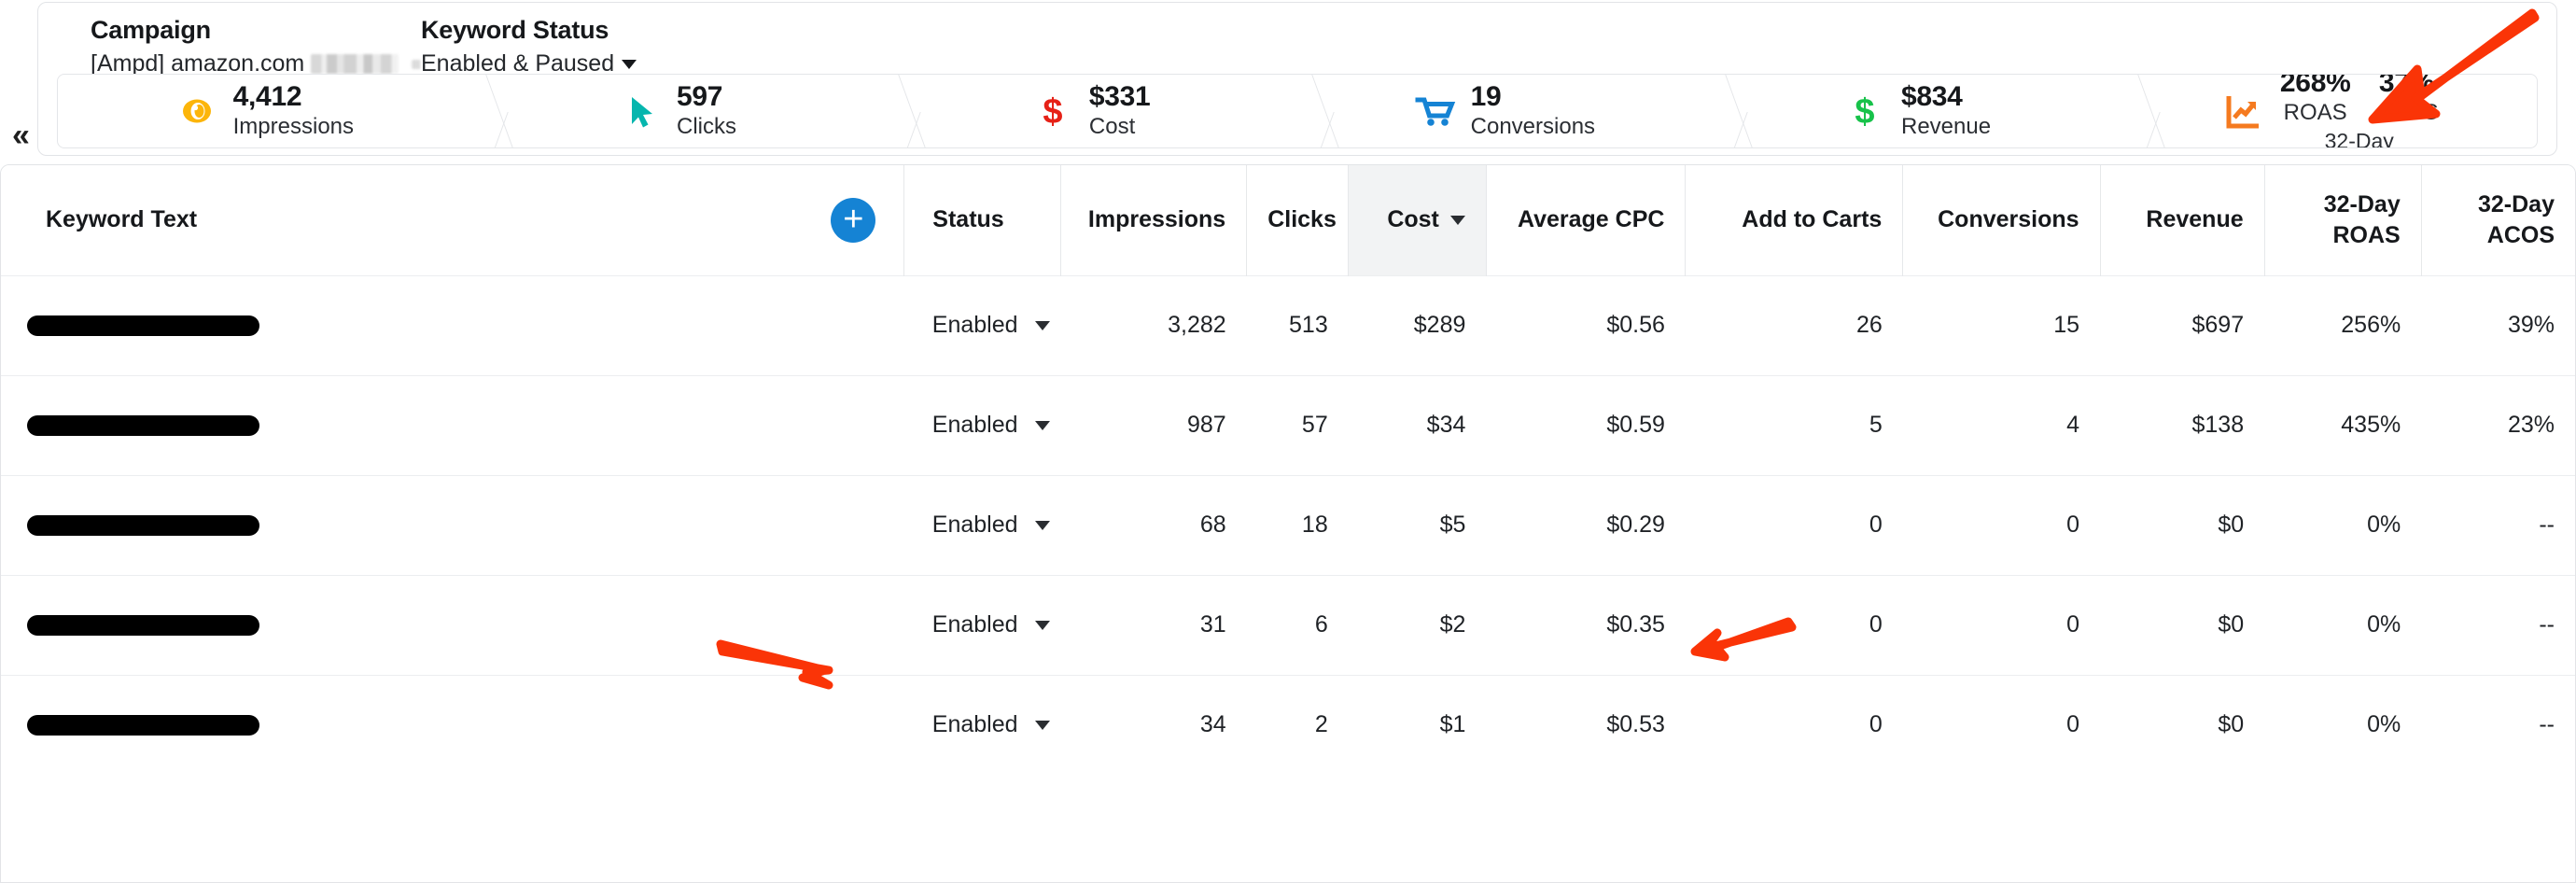 This screenshot has width=2576, height=883. I want to click on cell-add-to-carts: 0, so click(1794, 625).